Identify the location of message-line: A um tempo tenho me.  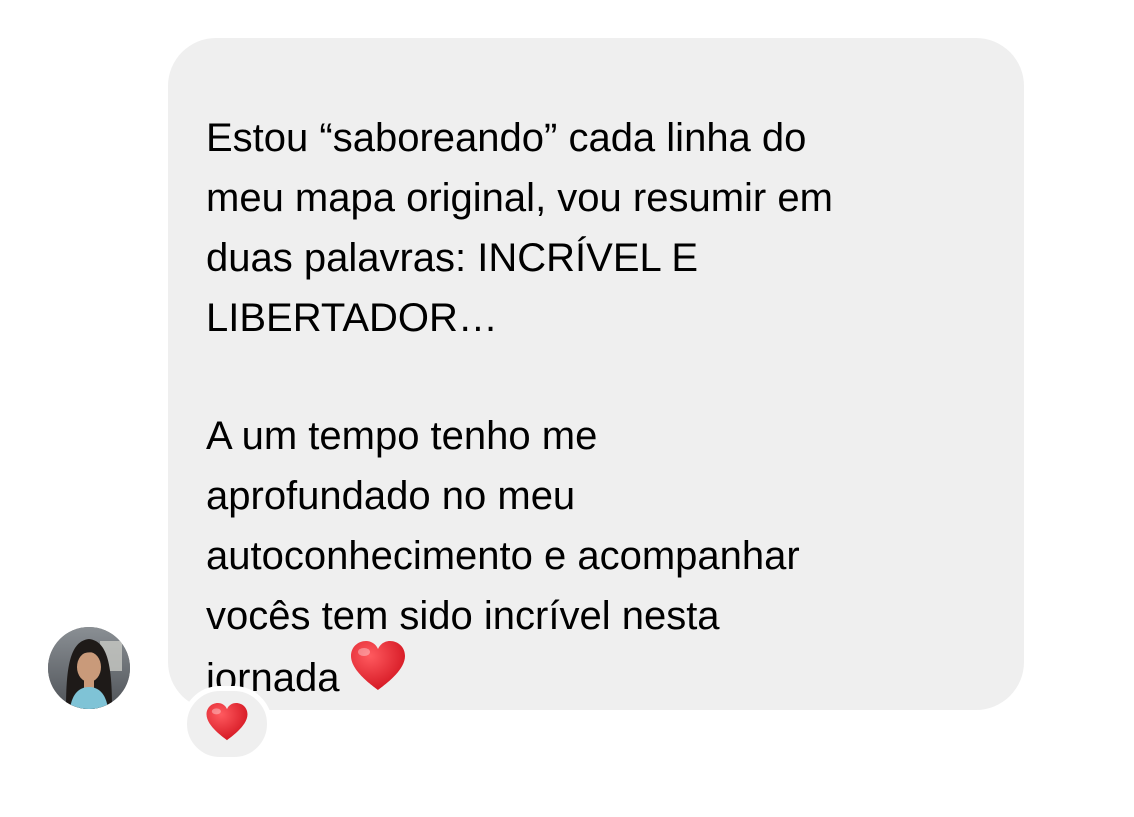
(402, 436).